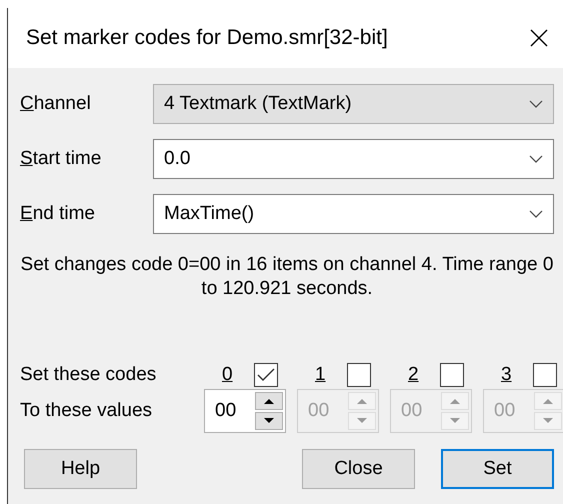 The width and height of the screenshot is (563, 504). Describe the element at coordinates (287, 277) in the screenshot. I see `info-text: Set changes code 0=00 in 16 items on channel 4. Time range 0 to 120.921 seconds.` at that location.